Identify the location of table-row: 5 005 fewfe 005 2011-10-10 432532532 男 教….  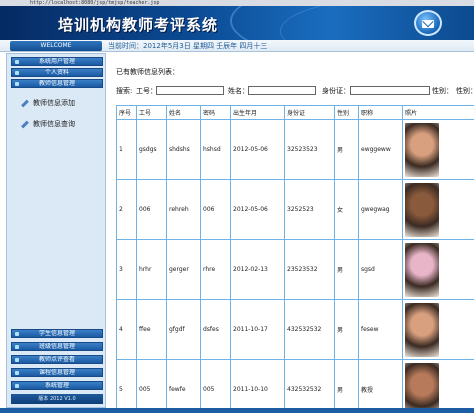
(295, 383).